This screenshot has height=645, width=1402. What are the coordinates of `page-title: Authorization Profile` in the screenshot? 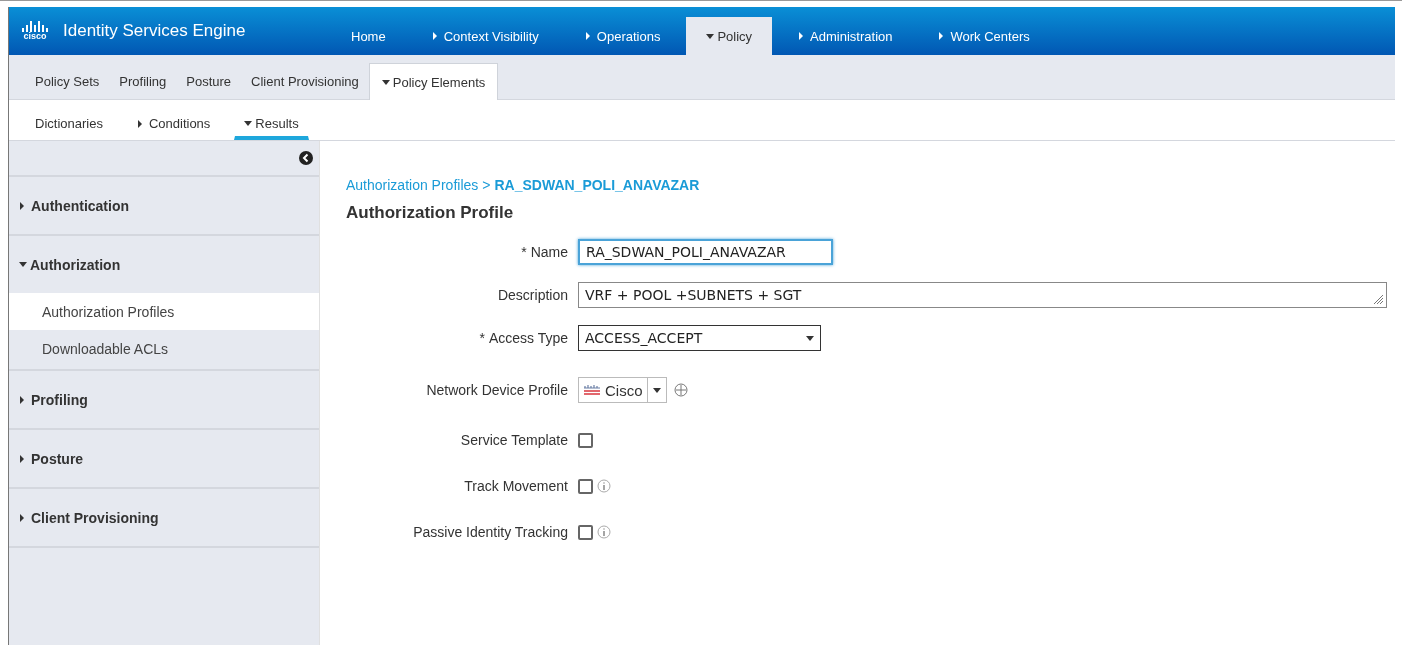 It's located at (430, 213).